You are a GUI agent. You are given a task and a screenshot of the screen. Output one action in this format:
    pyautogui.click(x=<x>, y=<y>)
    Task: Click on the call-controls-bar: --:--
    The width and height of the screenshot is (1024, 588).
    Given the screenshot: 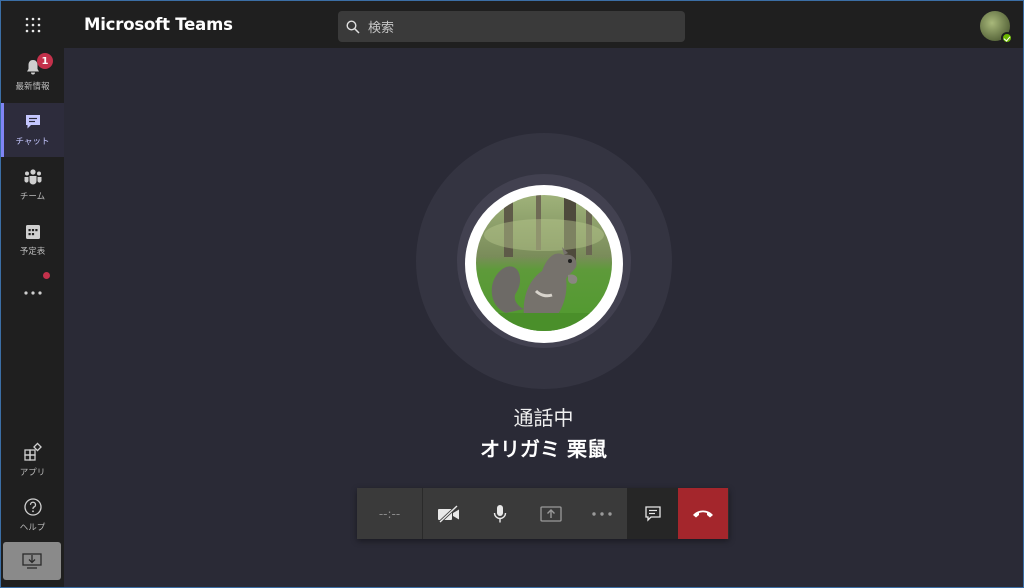 What is the action you would take?
    pyautogui.click(x=543, y=513)
    